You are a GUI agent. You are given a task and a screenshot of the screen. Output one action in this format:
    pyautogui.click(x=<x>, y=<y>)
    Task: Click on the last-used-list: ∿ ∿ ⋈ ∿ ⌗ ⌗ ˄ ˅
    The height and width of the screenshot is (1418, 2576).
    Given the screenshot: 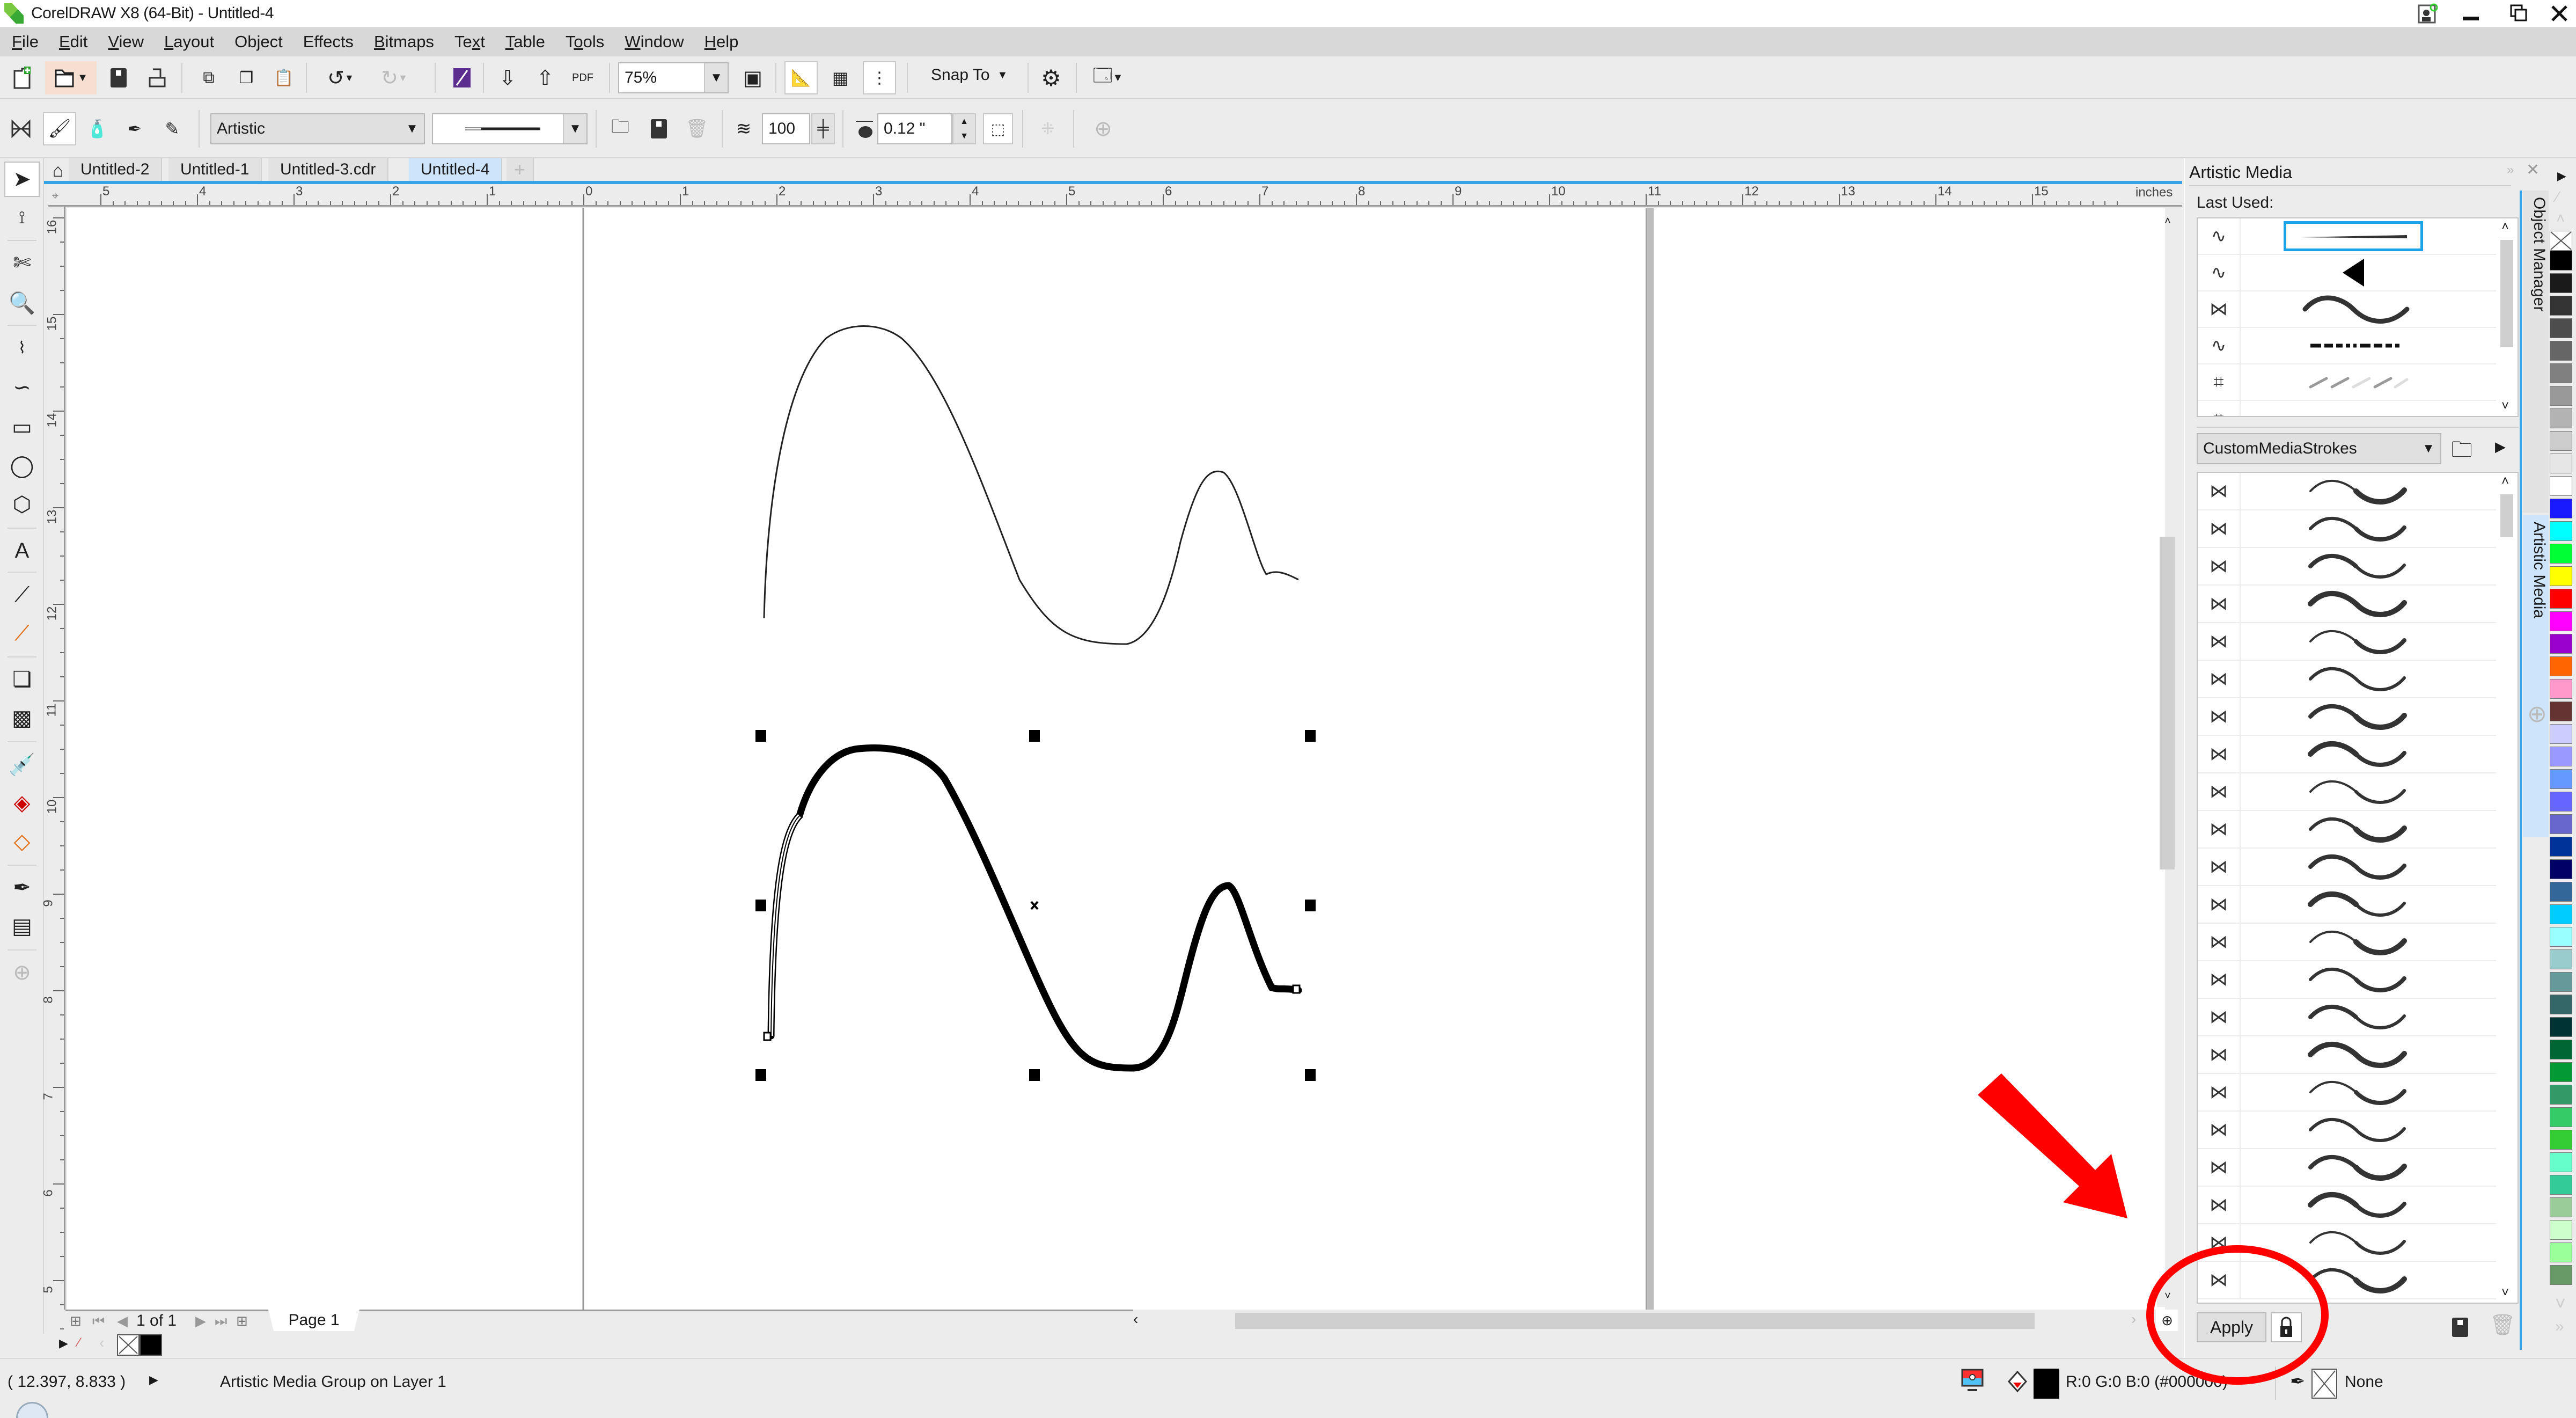 What is the action you would take?
    pyautogui.click(x=2358, y=317)
    